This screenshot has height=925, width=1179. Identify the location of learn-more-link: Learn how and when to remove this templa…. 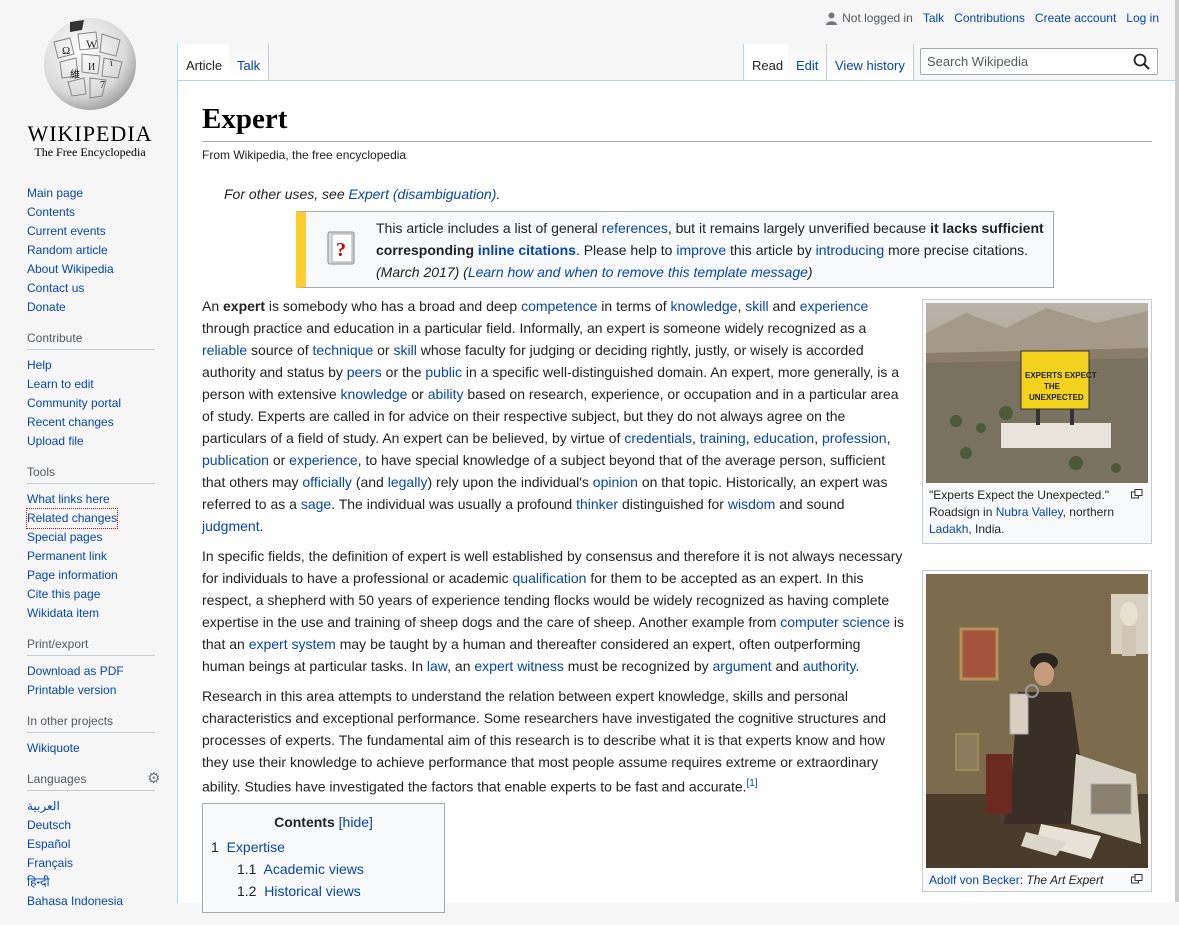
(638, 272).